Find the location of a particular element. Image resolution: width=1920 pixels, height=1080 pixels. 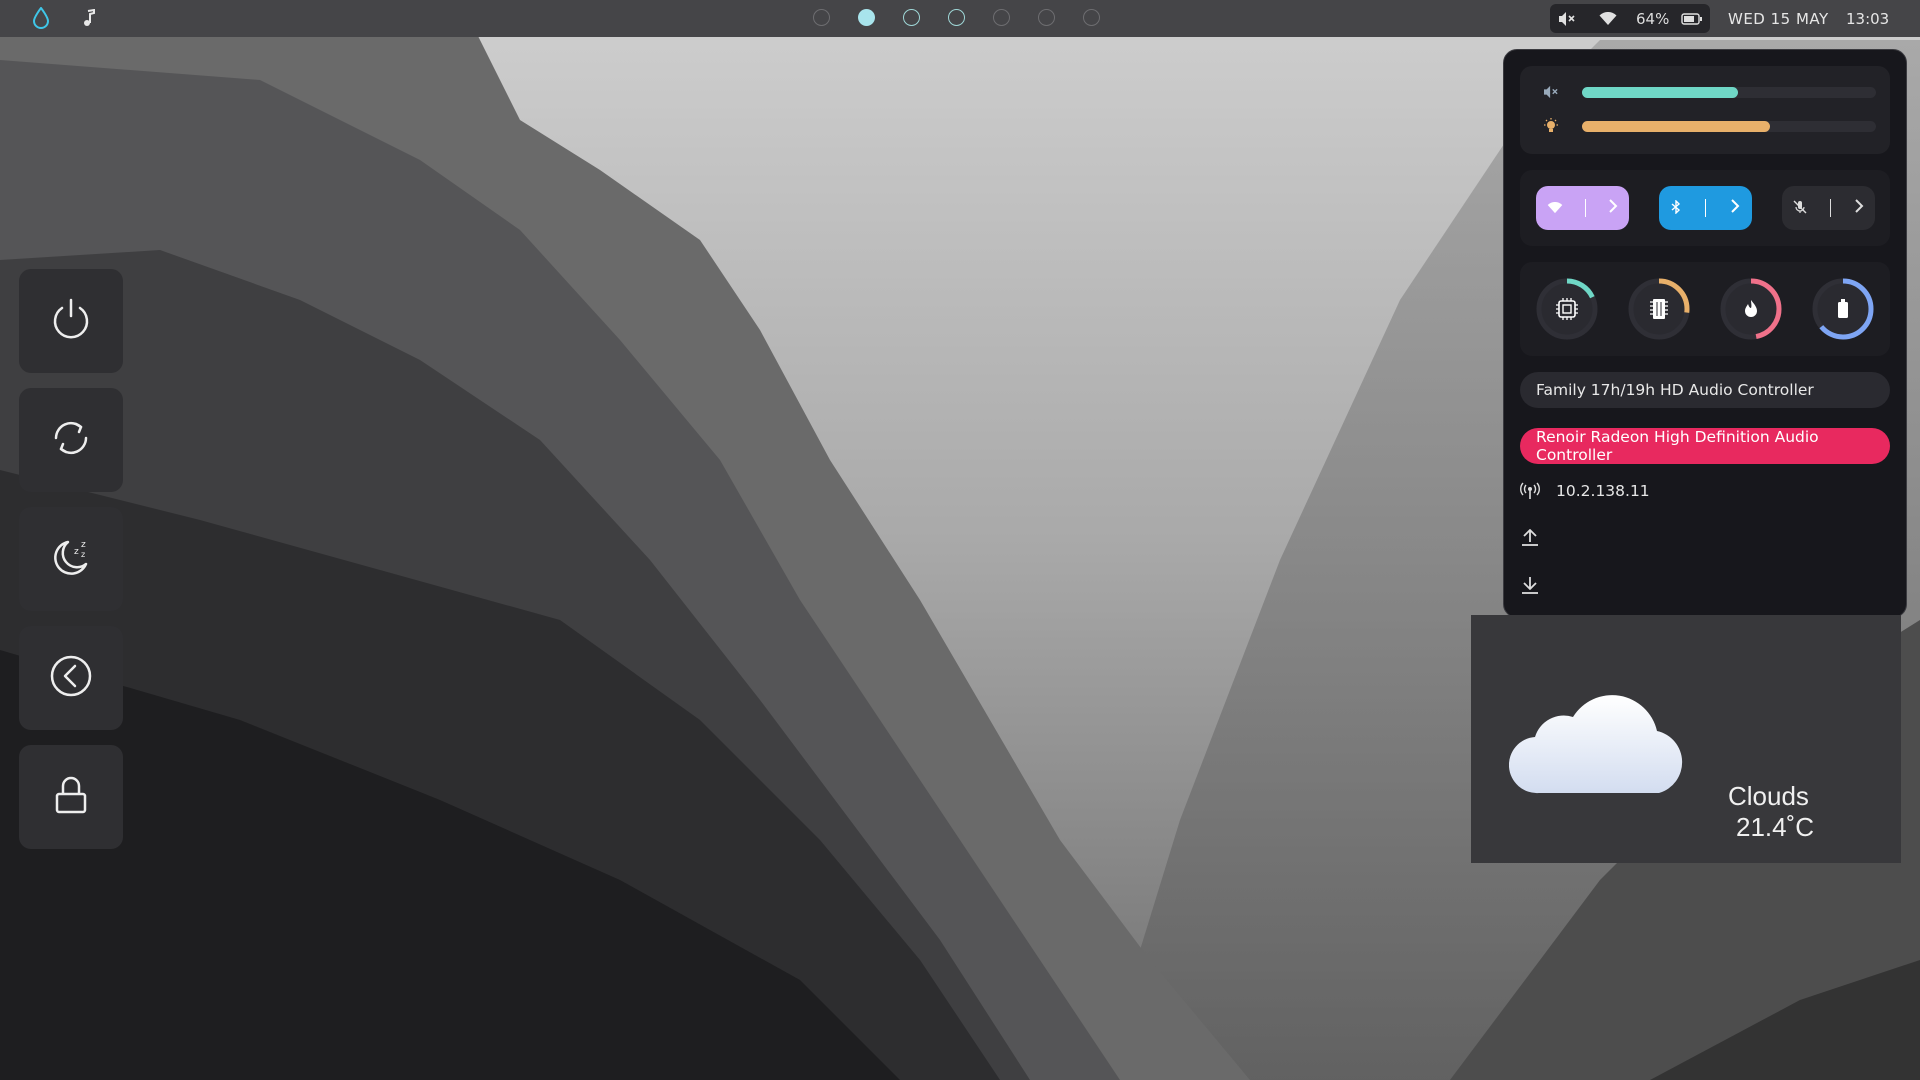

temperature-ring is located at coordinates (1751, 309).